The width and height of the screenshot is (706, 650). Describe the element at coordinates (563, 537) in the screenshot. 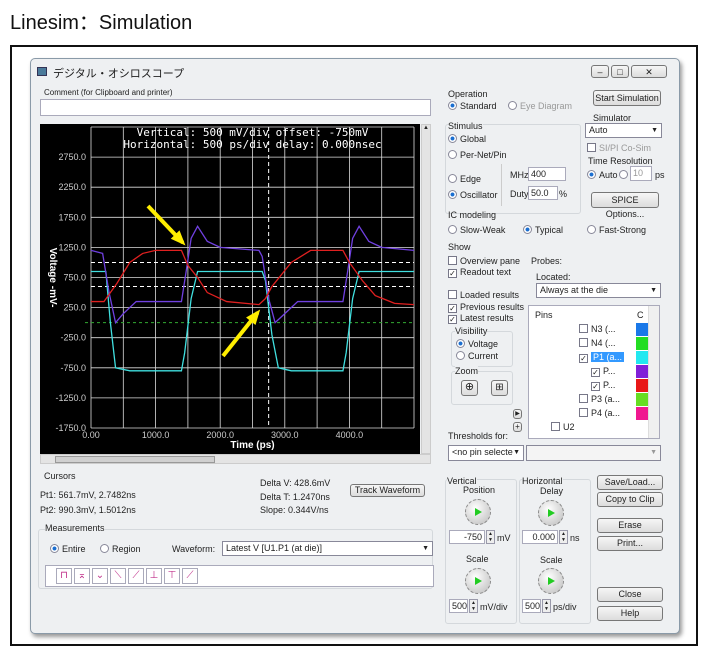

I see `horizontal-delay-spinner: ▲ ▼` at that location.